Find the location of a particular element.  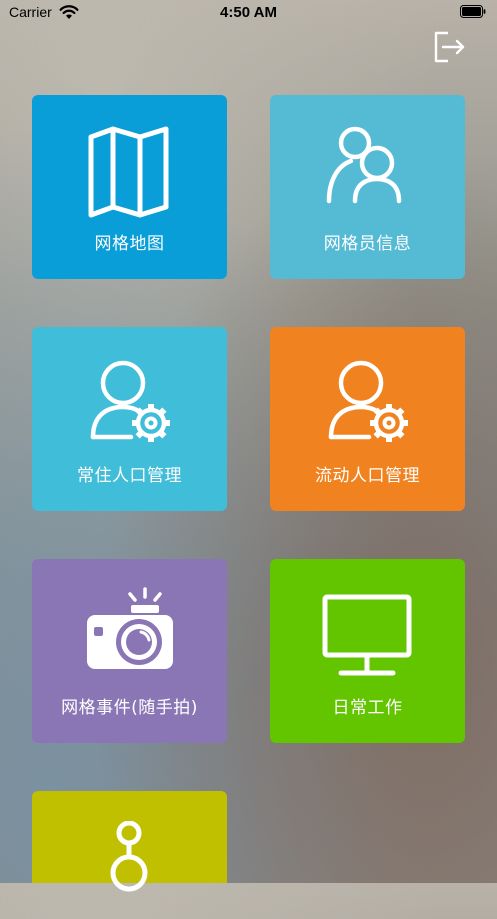

tile-label: 网格事件(随手拍) is located at coordinates (129, 708).